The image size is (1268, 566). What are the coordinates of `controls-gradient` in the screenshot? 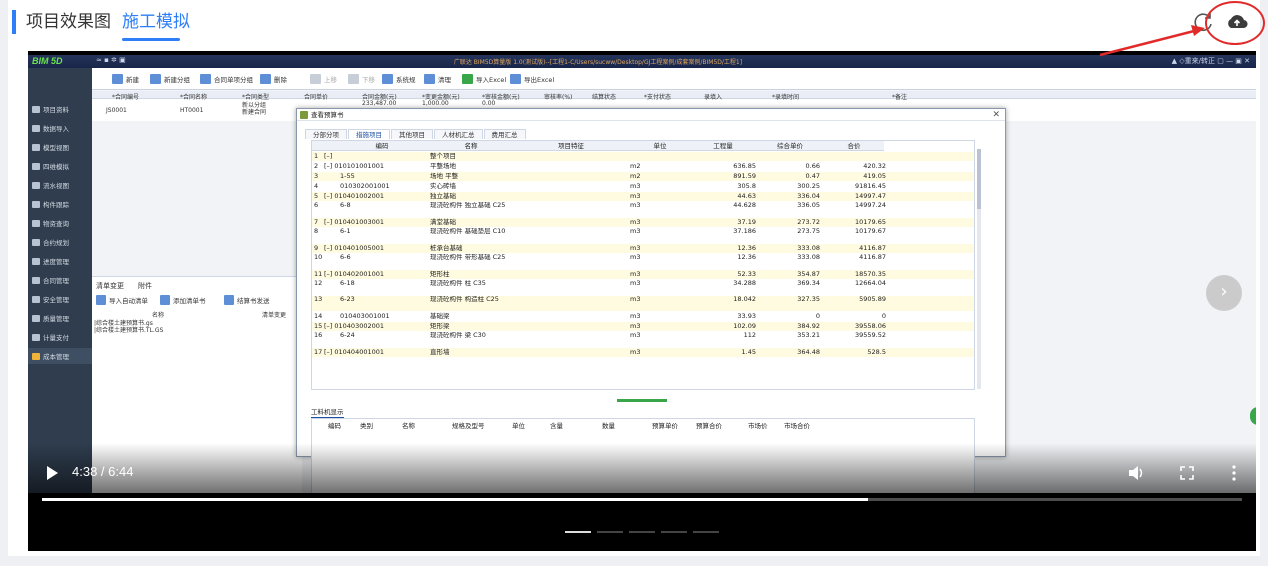 It's located at (642, 472).